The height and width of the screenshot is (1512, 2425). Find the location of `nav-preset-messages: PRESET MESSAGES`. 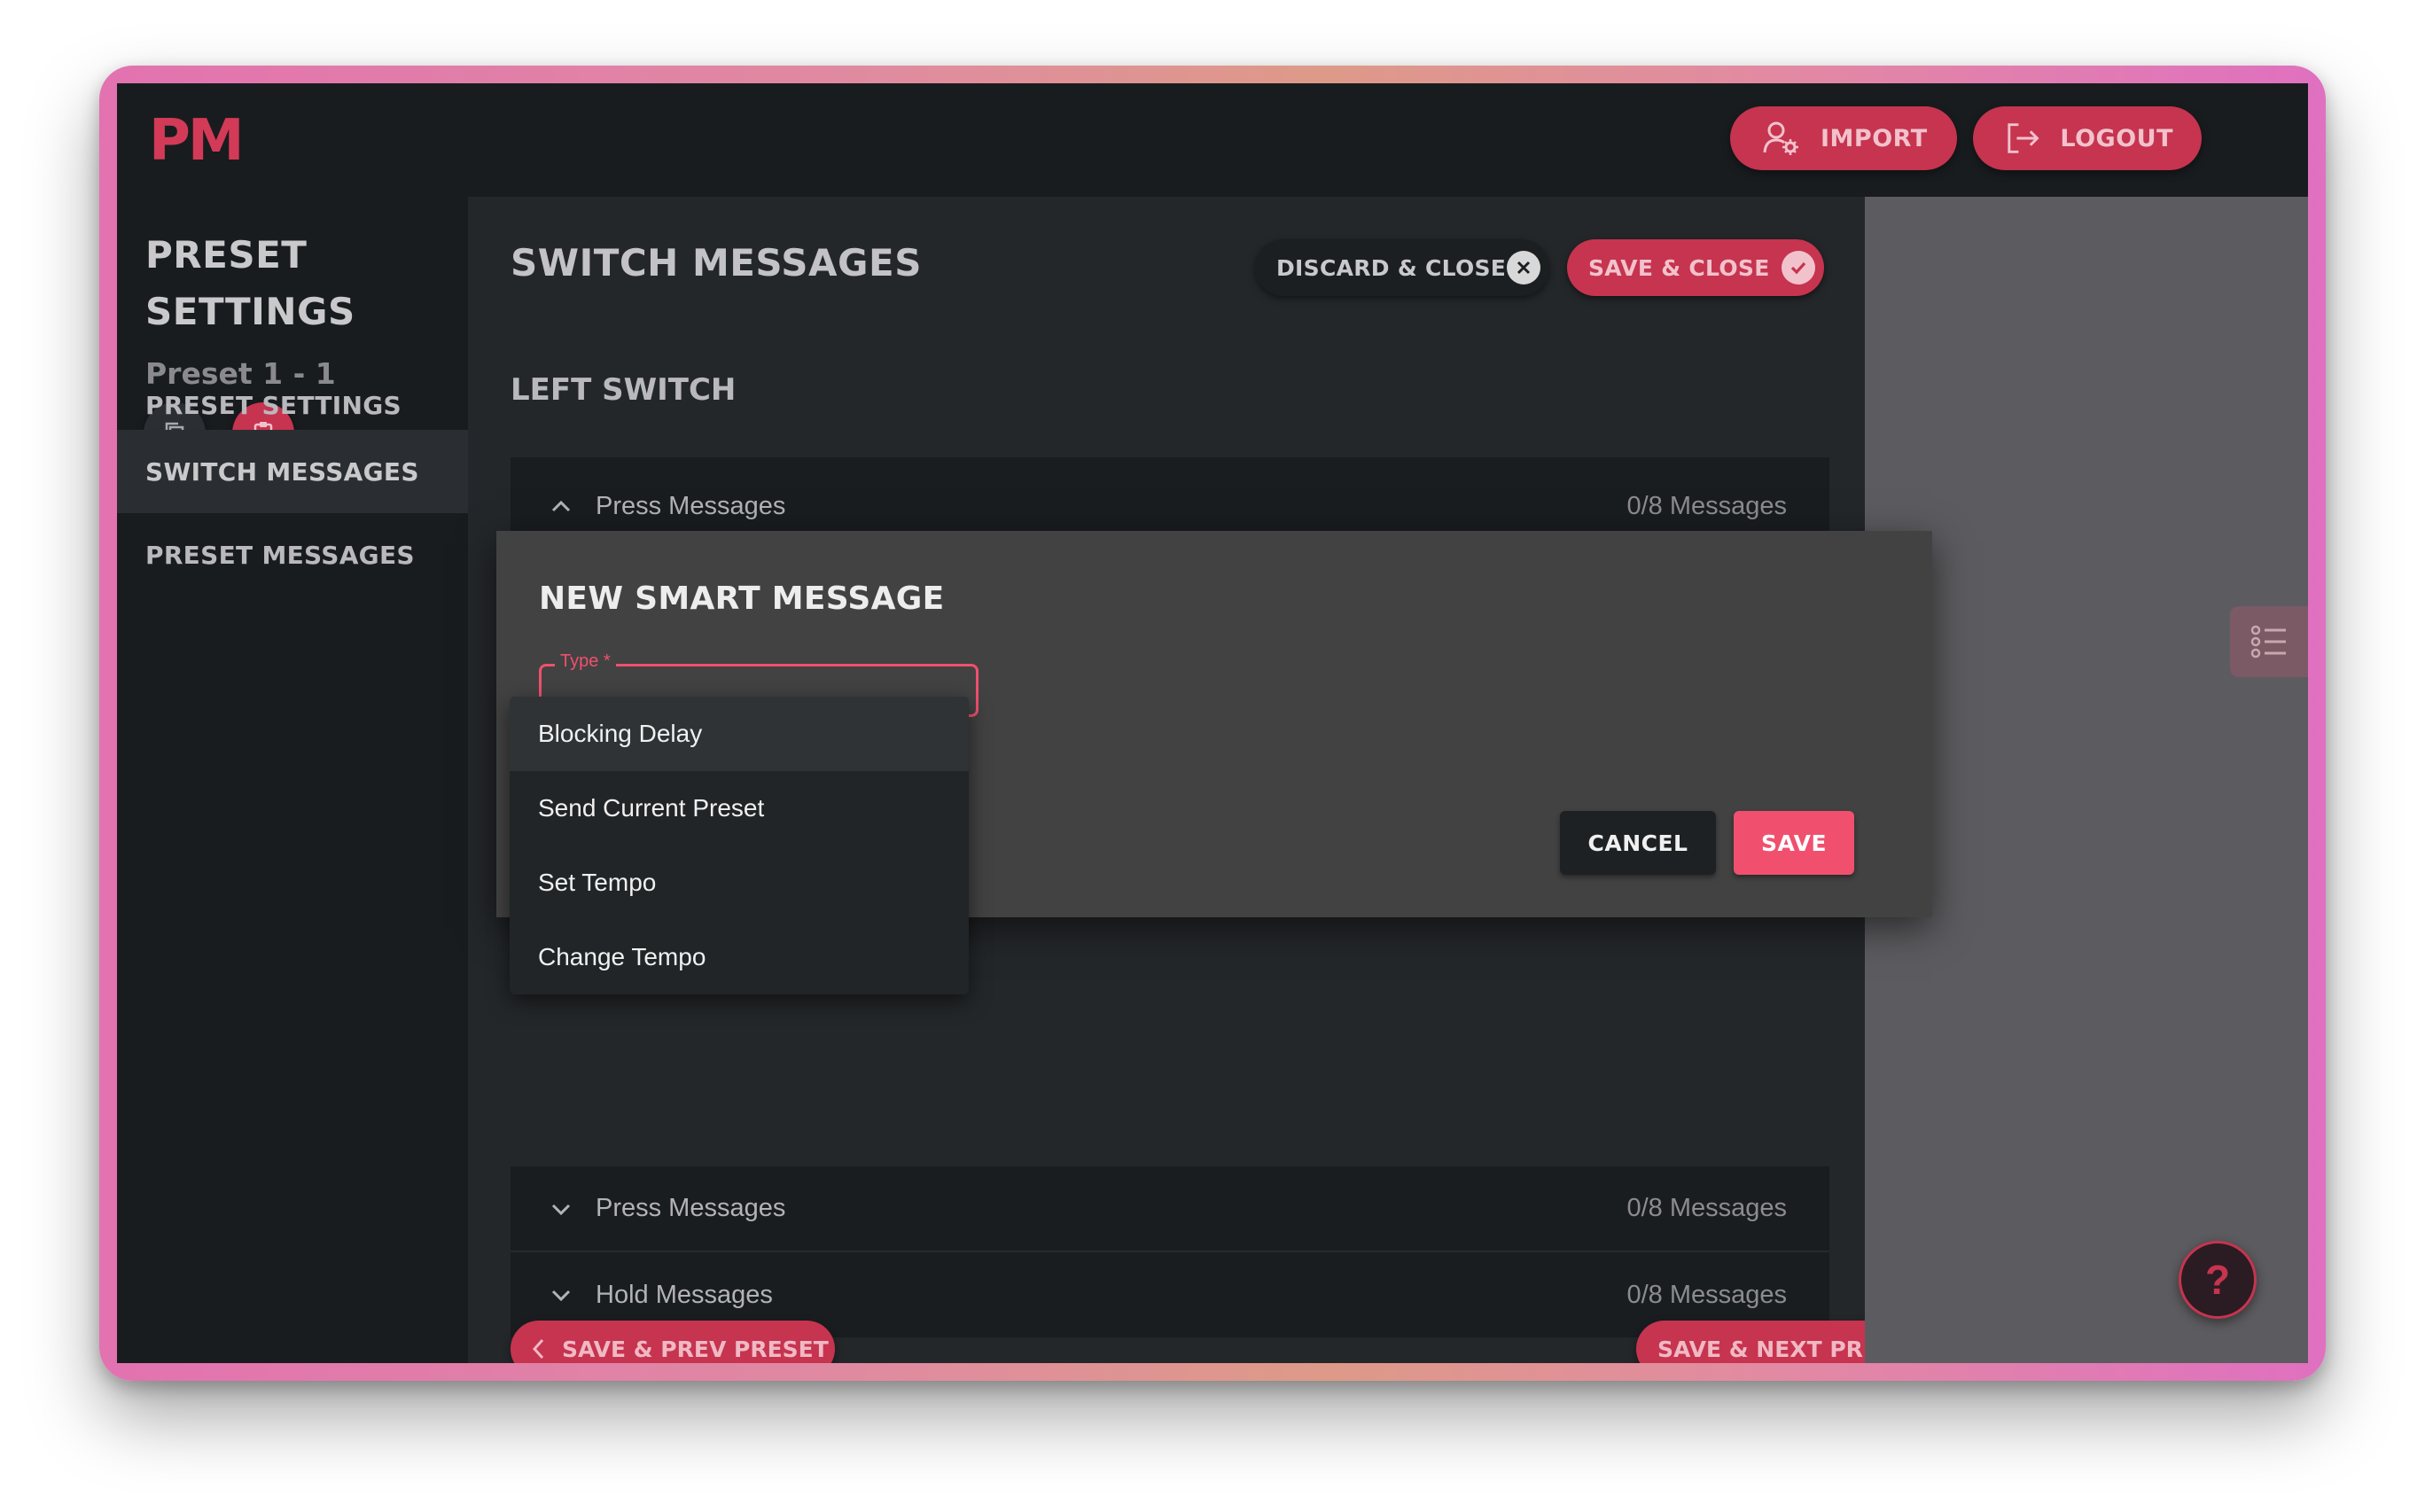

nav-preset-messages: PRESET MESSAGES is located at coordinates (293, 554).